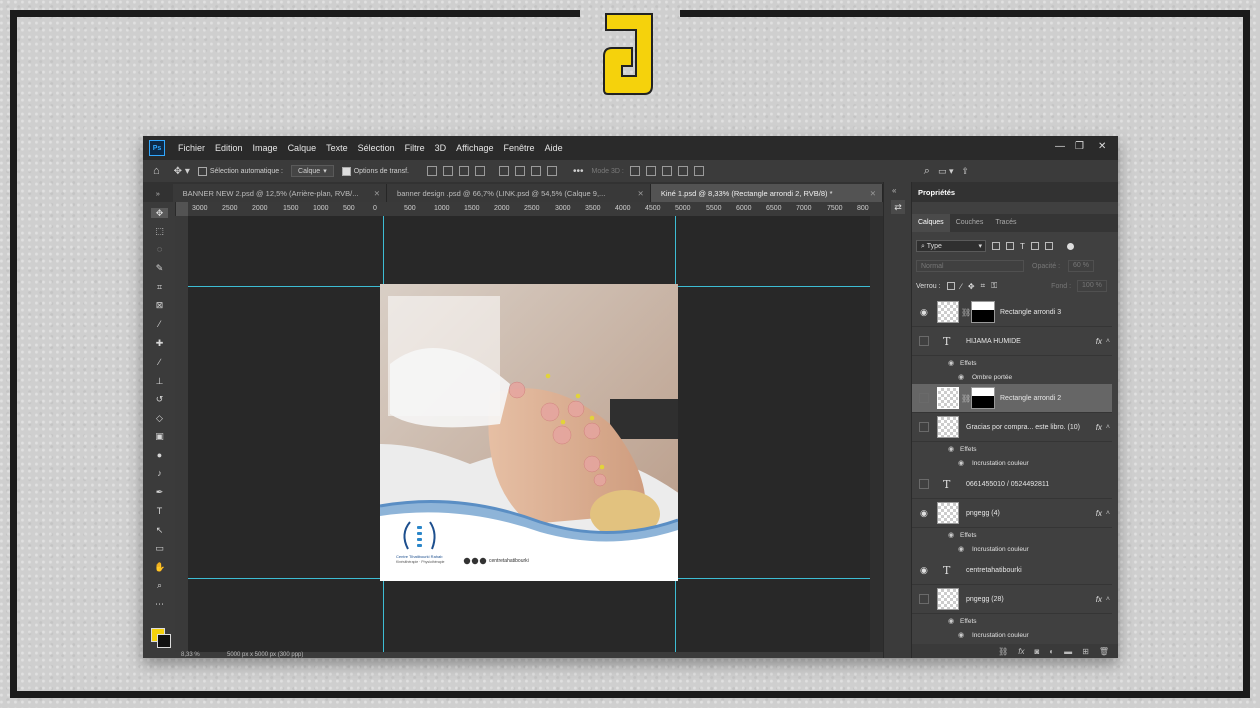 The image size is (1260, 708). Describe the element at coordinates (1015, 192) in the screenshot. I see `properties-tab: Propriétés` at that location.